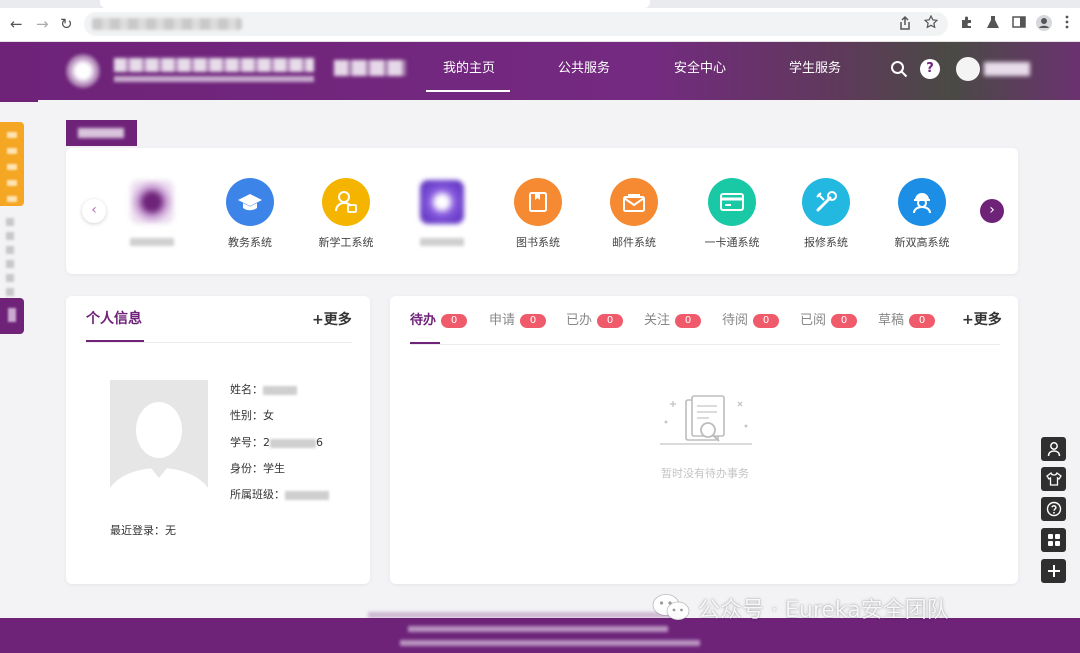 The image size is (1080, 653). I want to click on app-tile-campus-card: 一卡通系统, so click(732, 214).